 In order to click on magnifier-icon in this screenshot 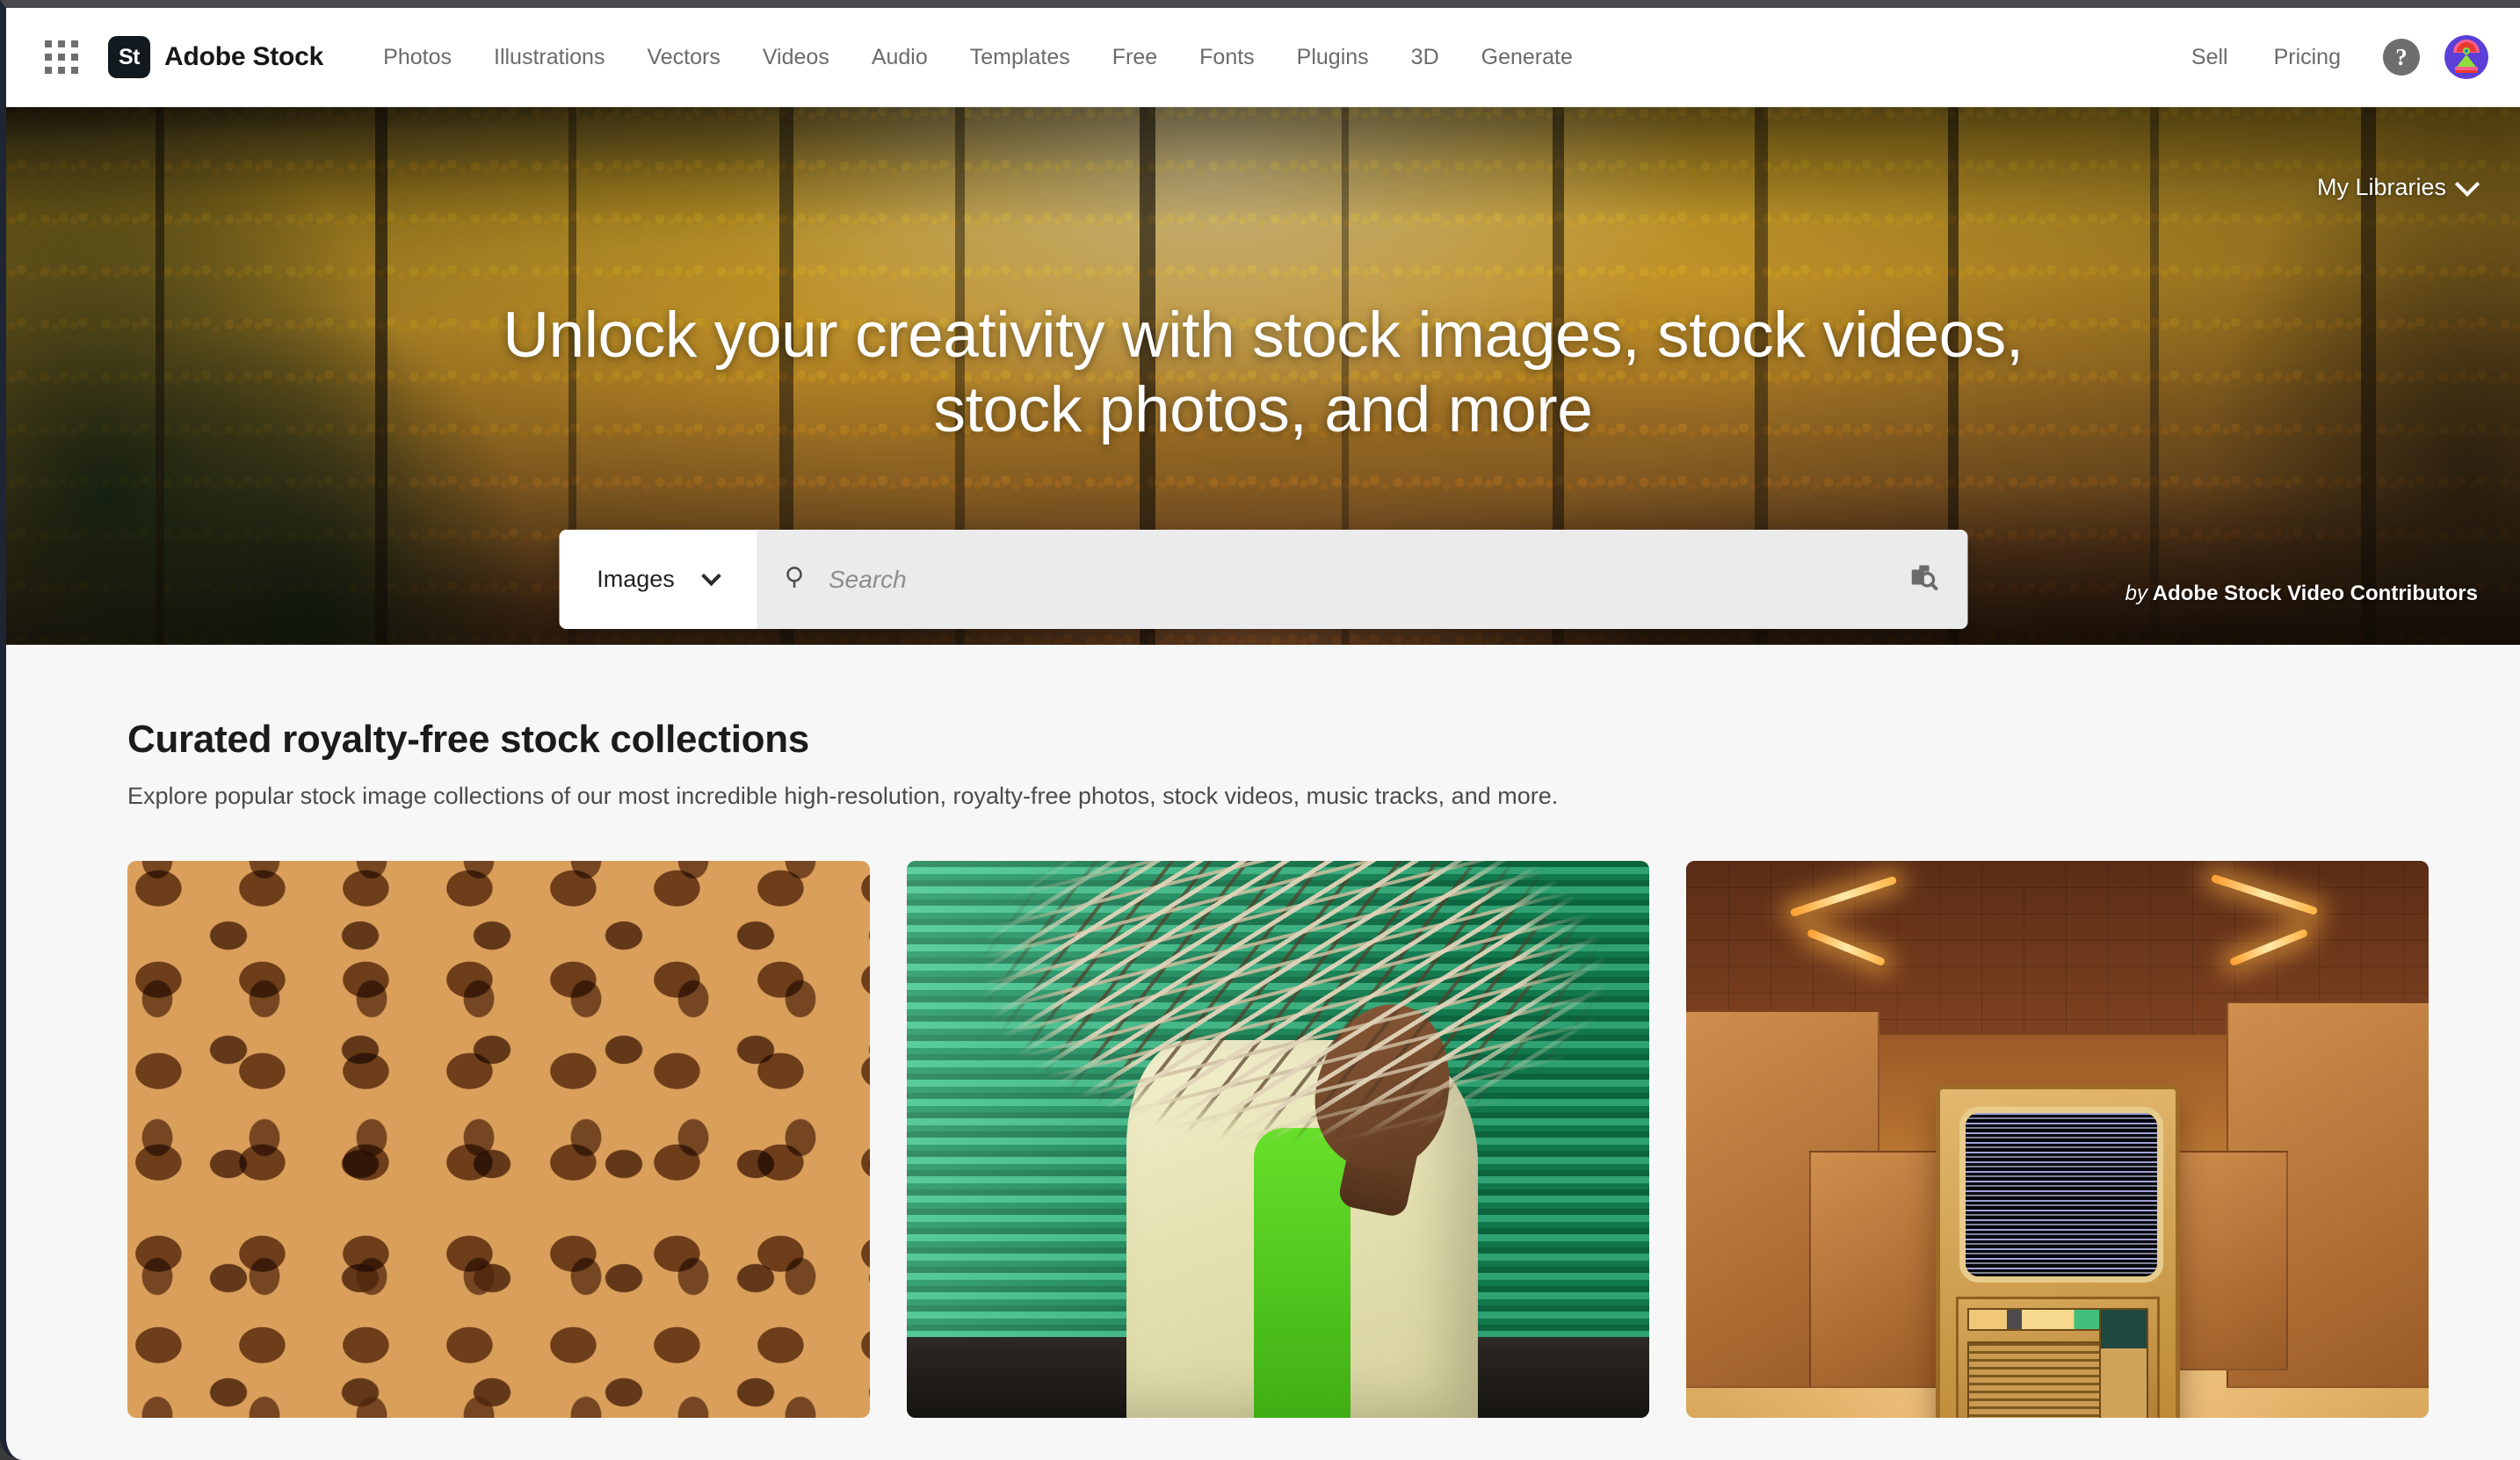, I will do `click(796, 579)`.